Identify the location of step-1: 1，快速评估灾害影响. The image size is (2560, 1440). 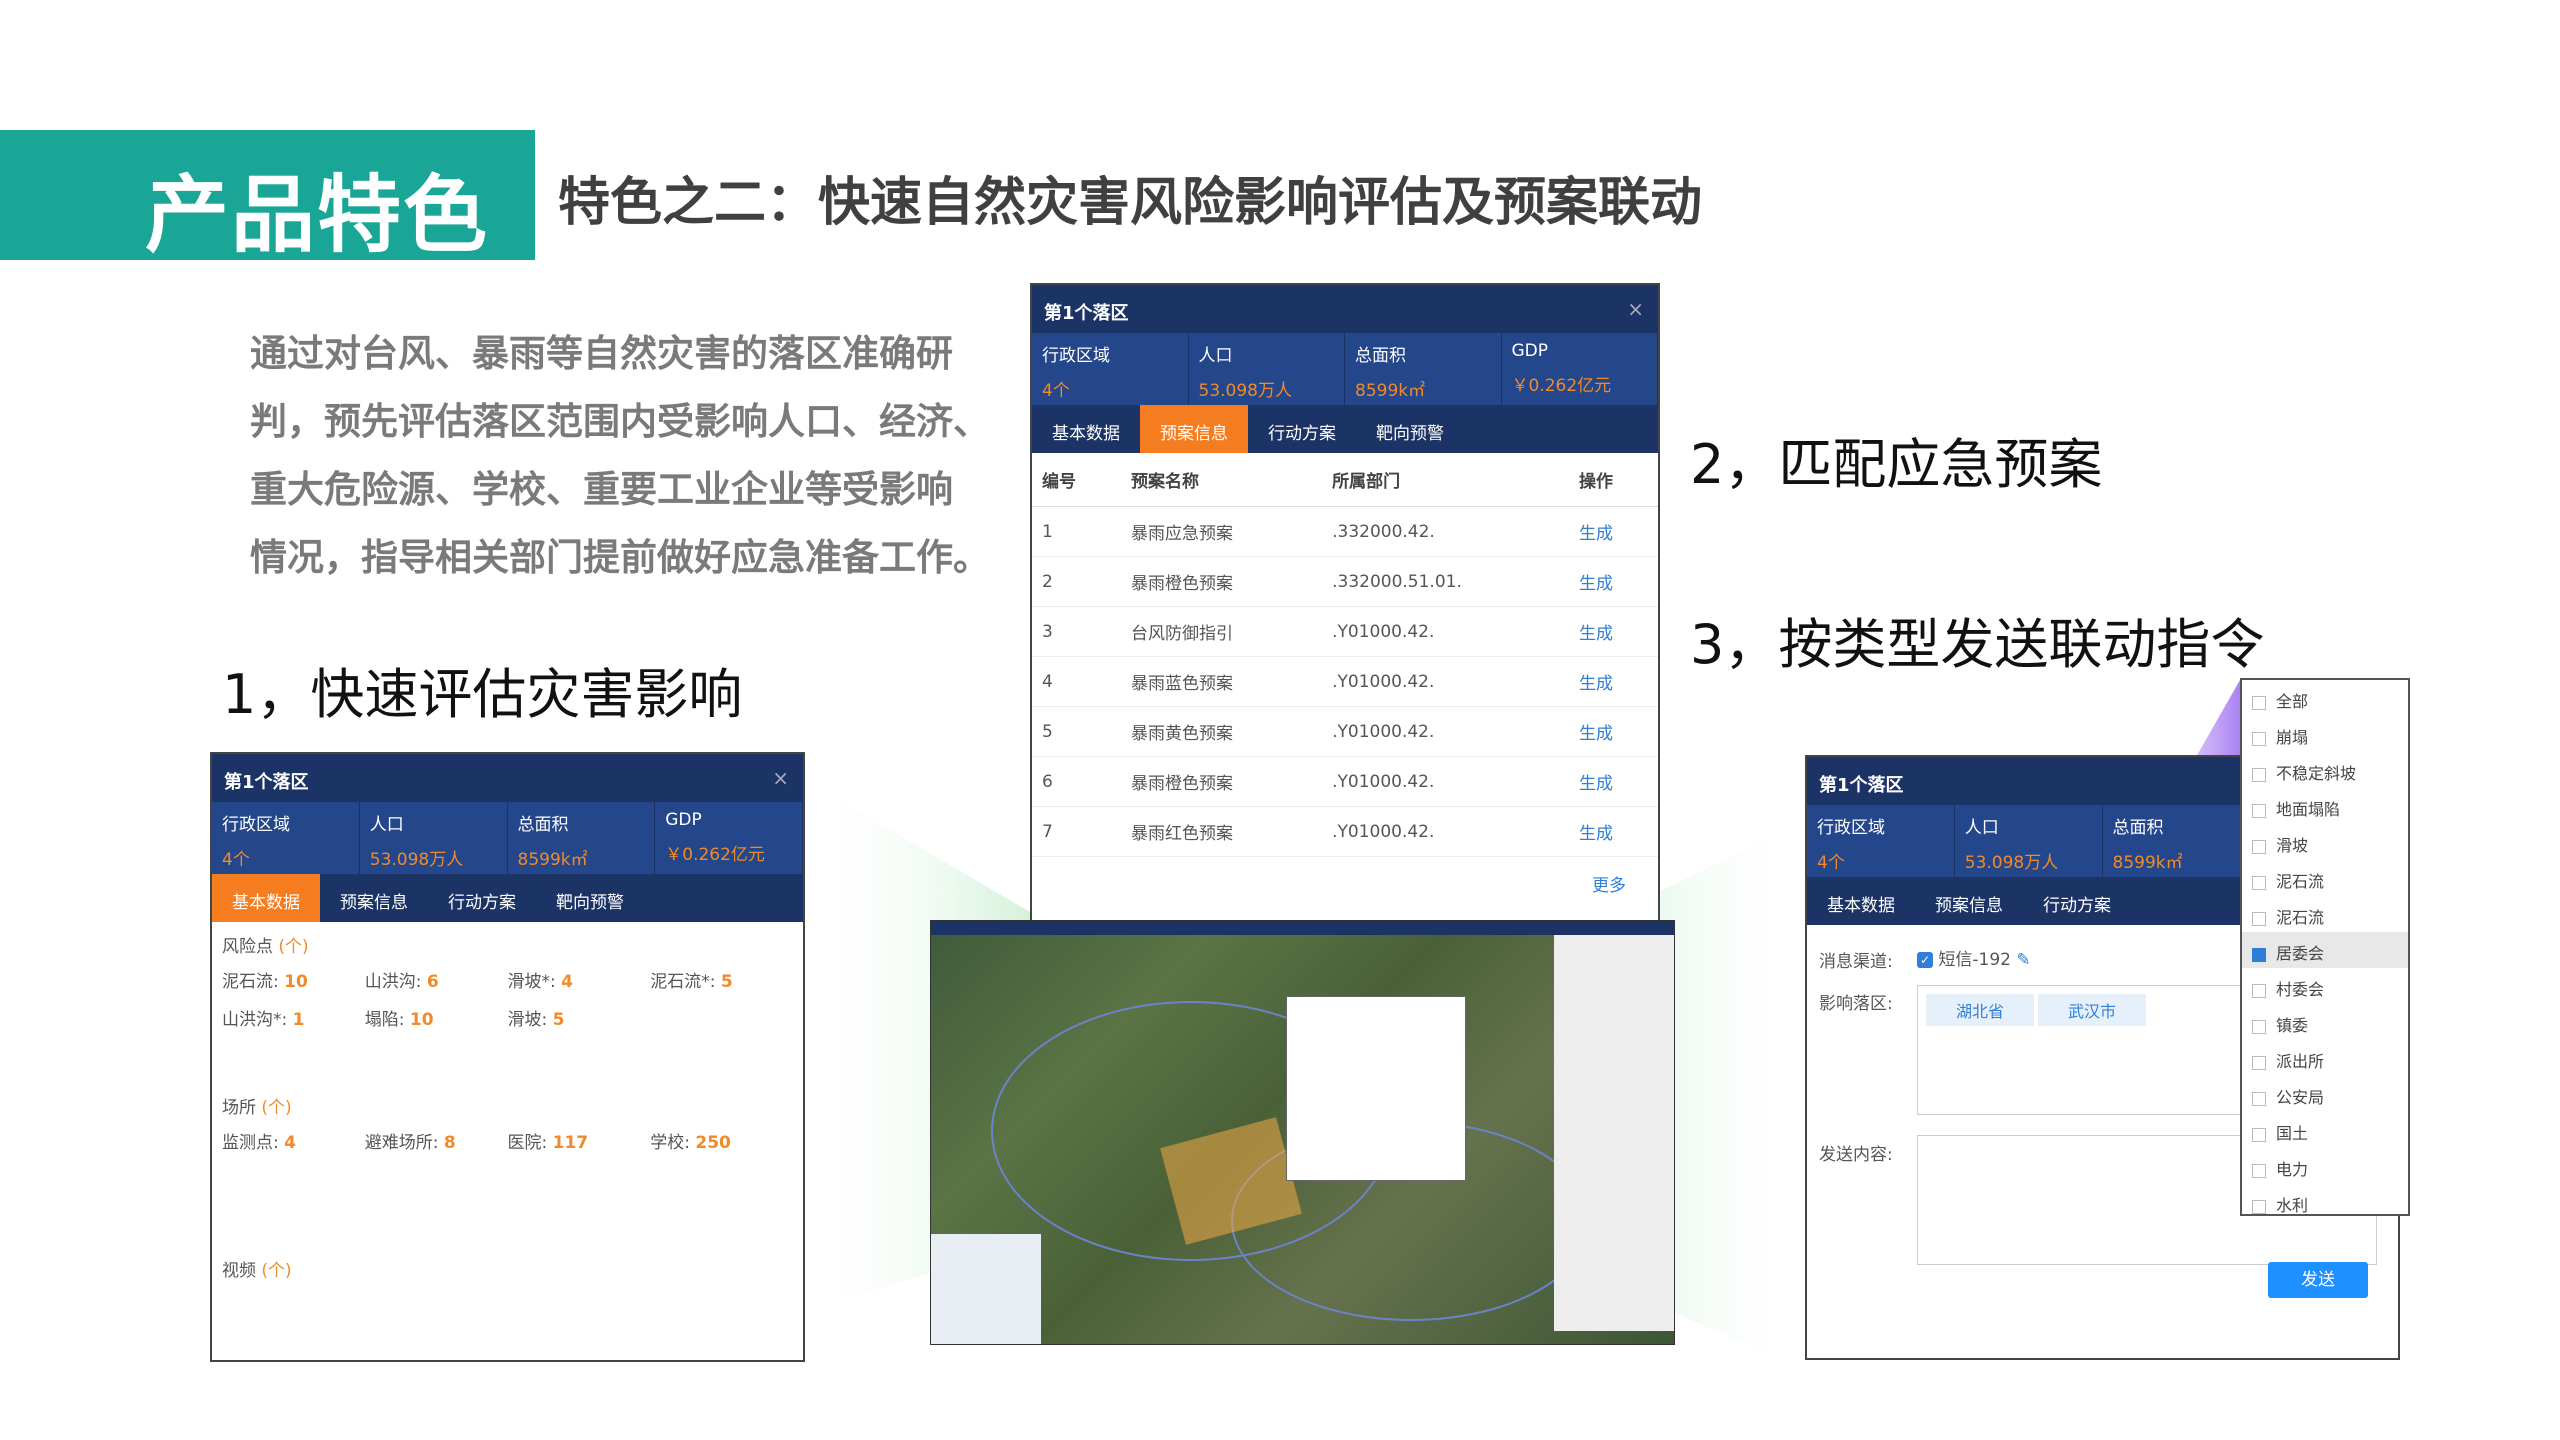
(482, 694).